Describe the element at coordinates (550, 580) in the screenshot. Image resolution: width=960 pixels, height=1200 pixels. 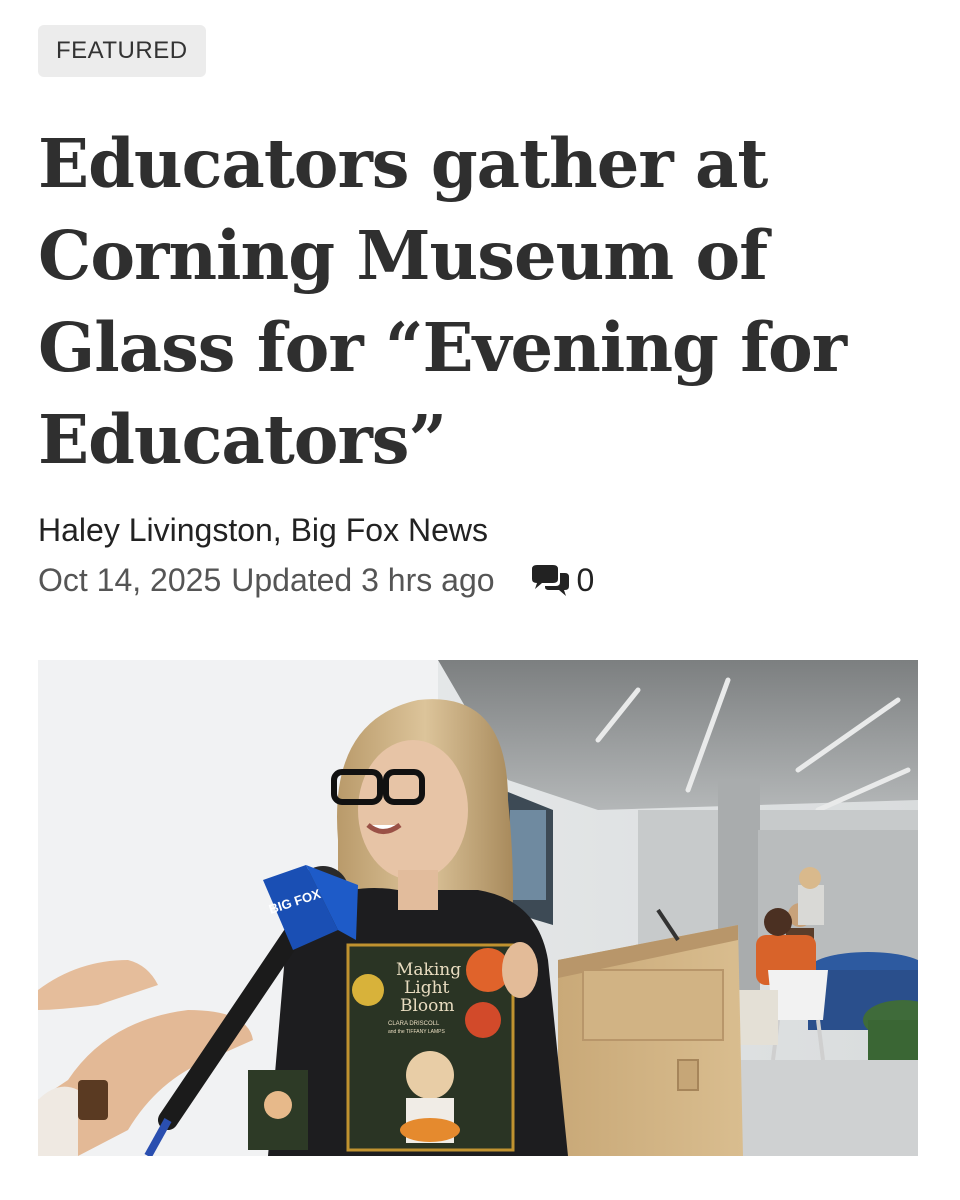
I see `comments-icon` at that location.